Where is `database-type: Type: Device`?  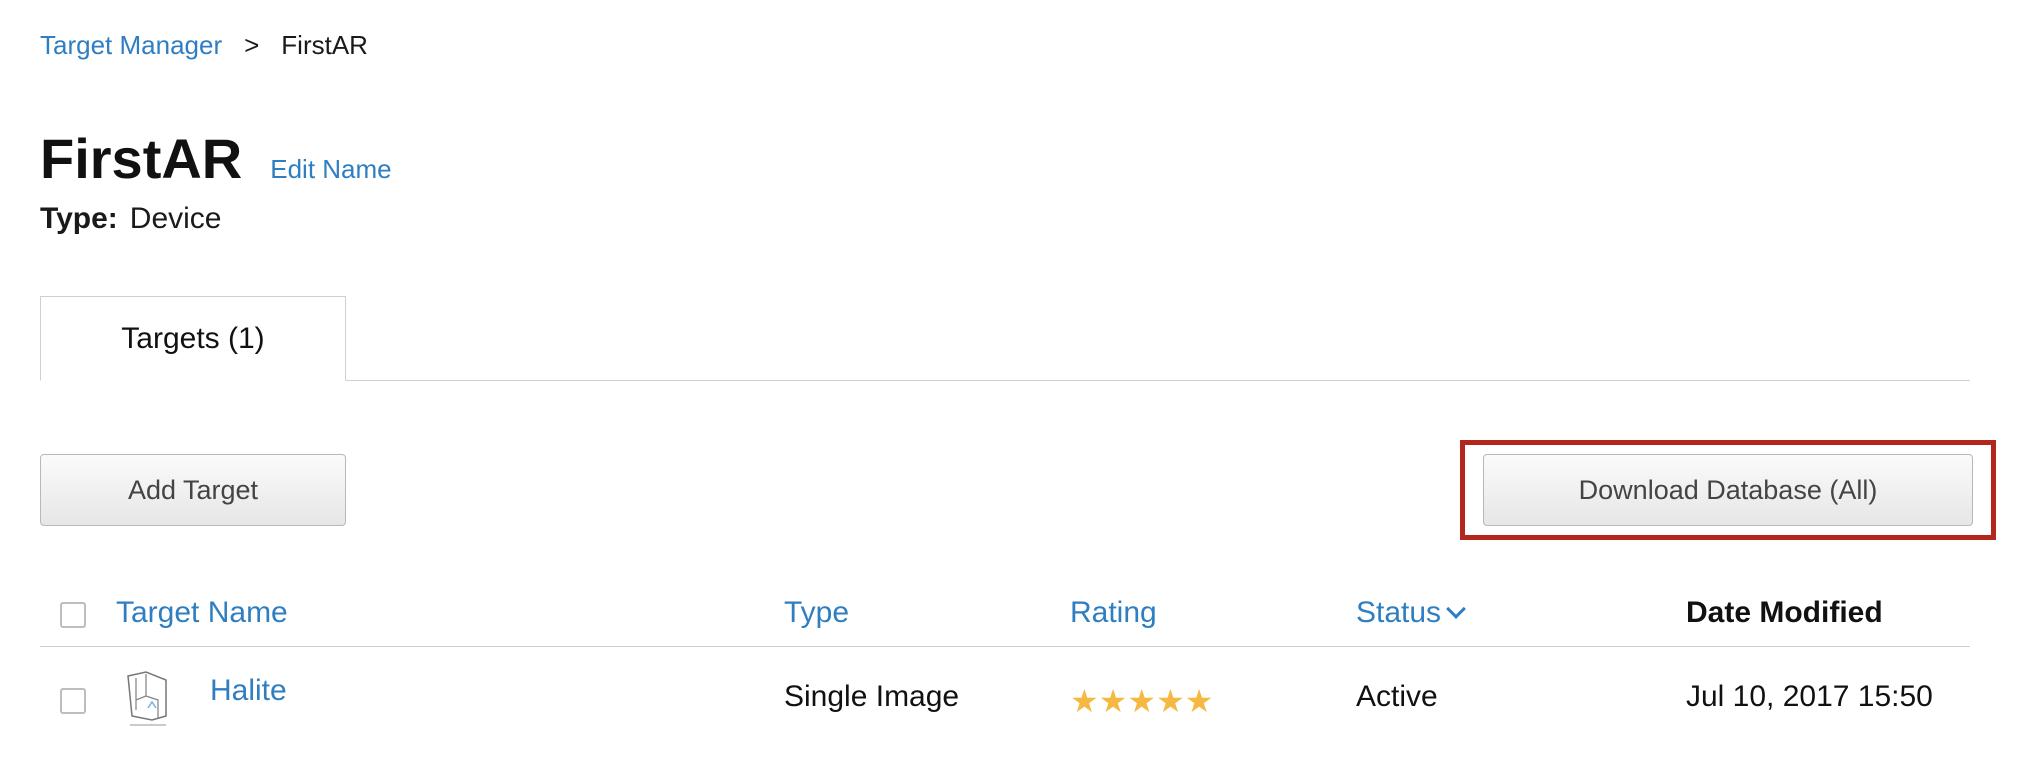
database-type: Type: Device is located at coordinates (131, 219).